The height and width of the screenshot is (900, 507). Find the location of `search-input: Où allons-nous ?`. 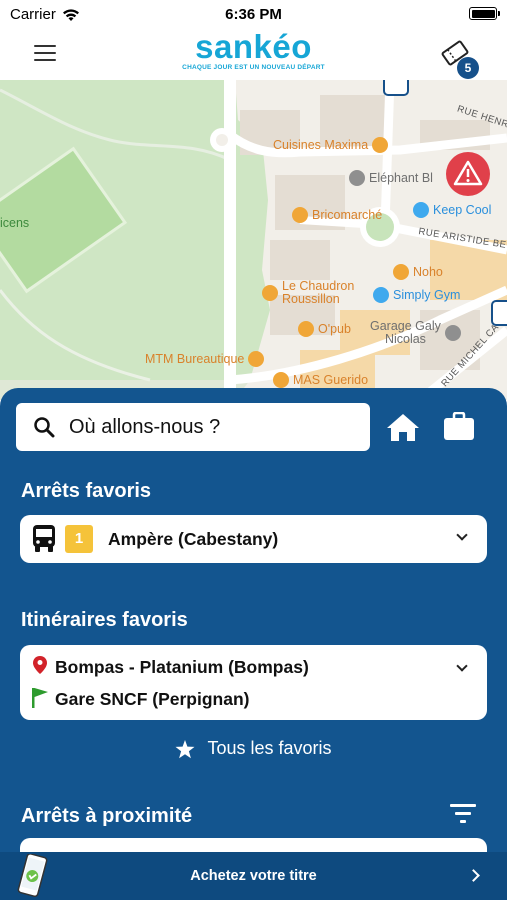

search-input: Où allons-nous ? is located at coordinates (193, 427).